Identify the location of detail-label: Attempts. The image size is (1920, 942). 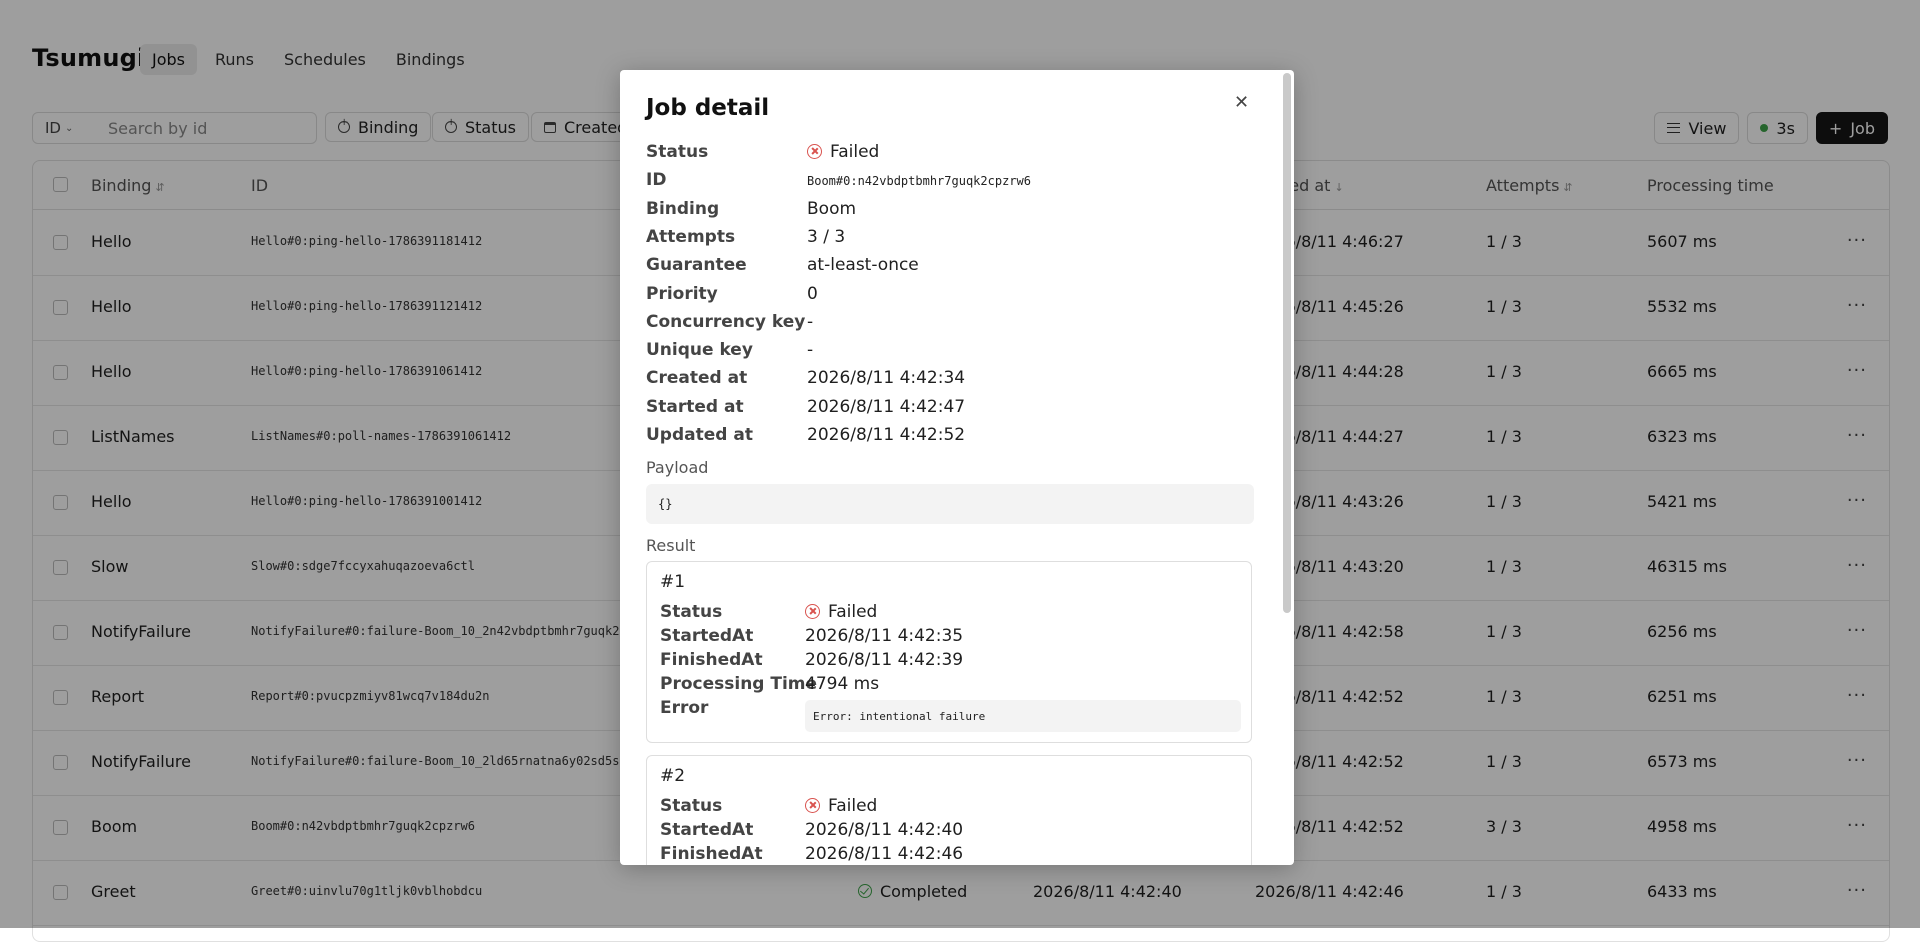
(691, 236).